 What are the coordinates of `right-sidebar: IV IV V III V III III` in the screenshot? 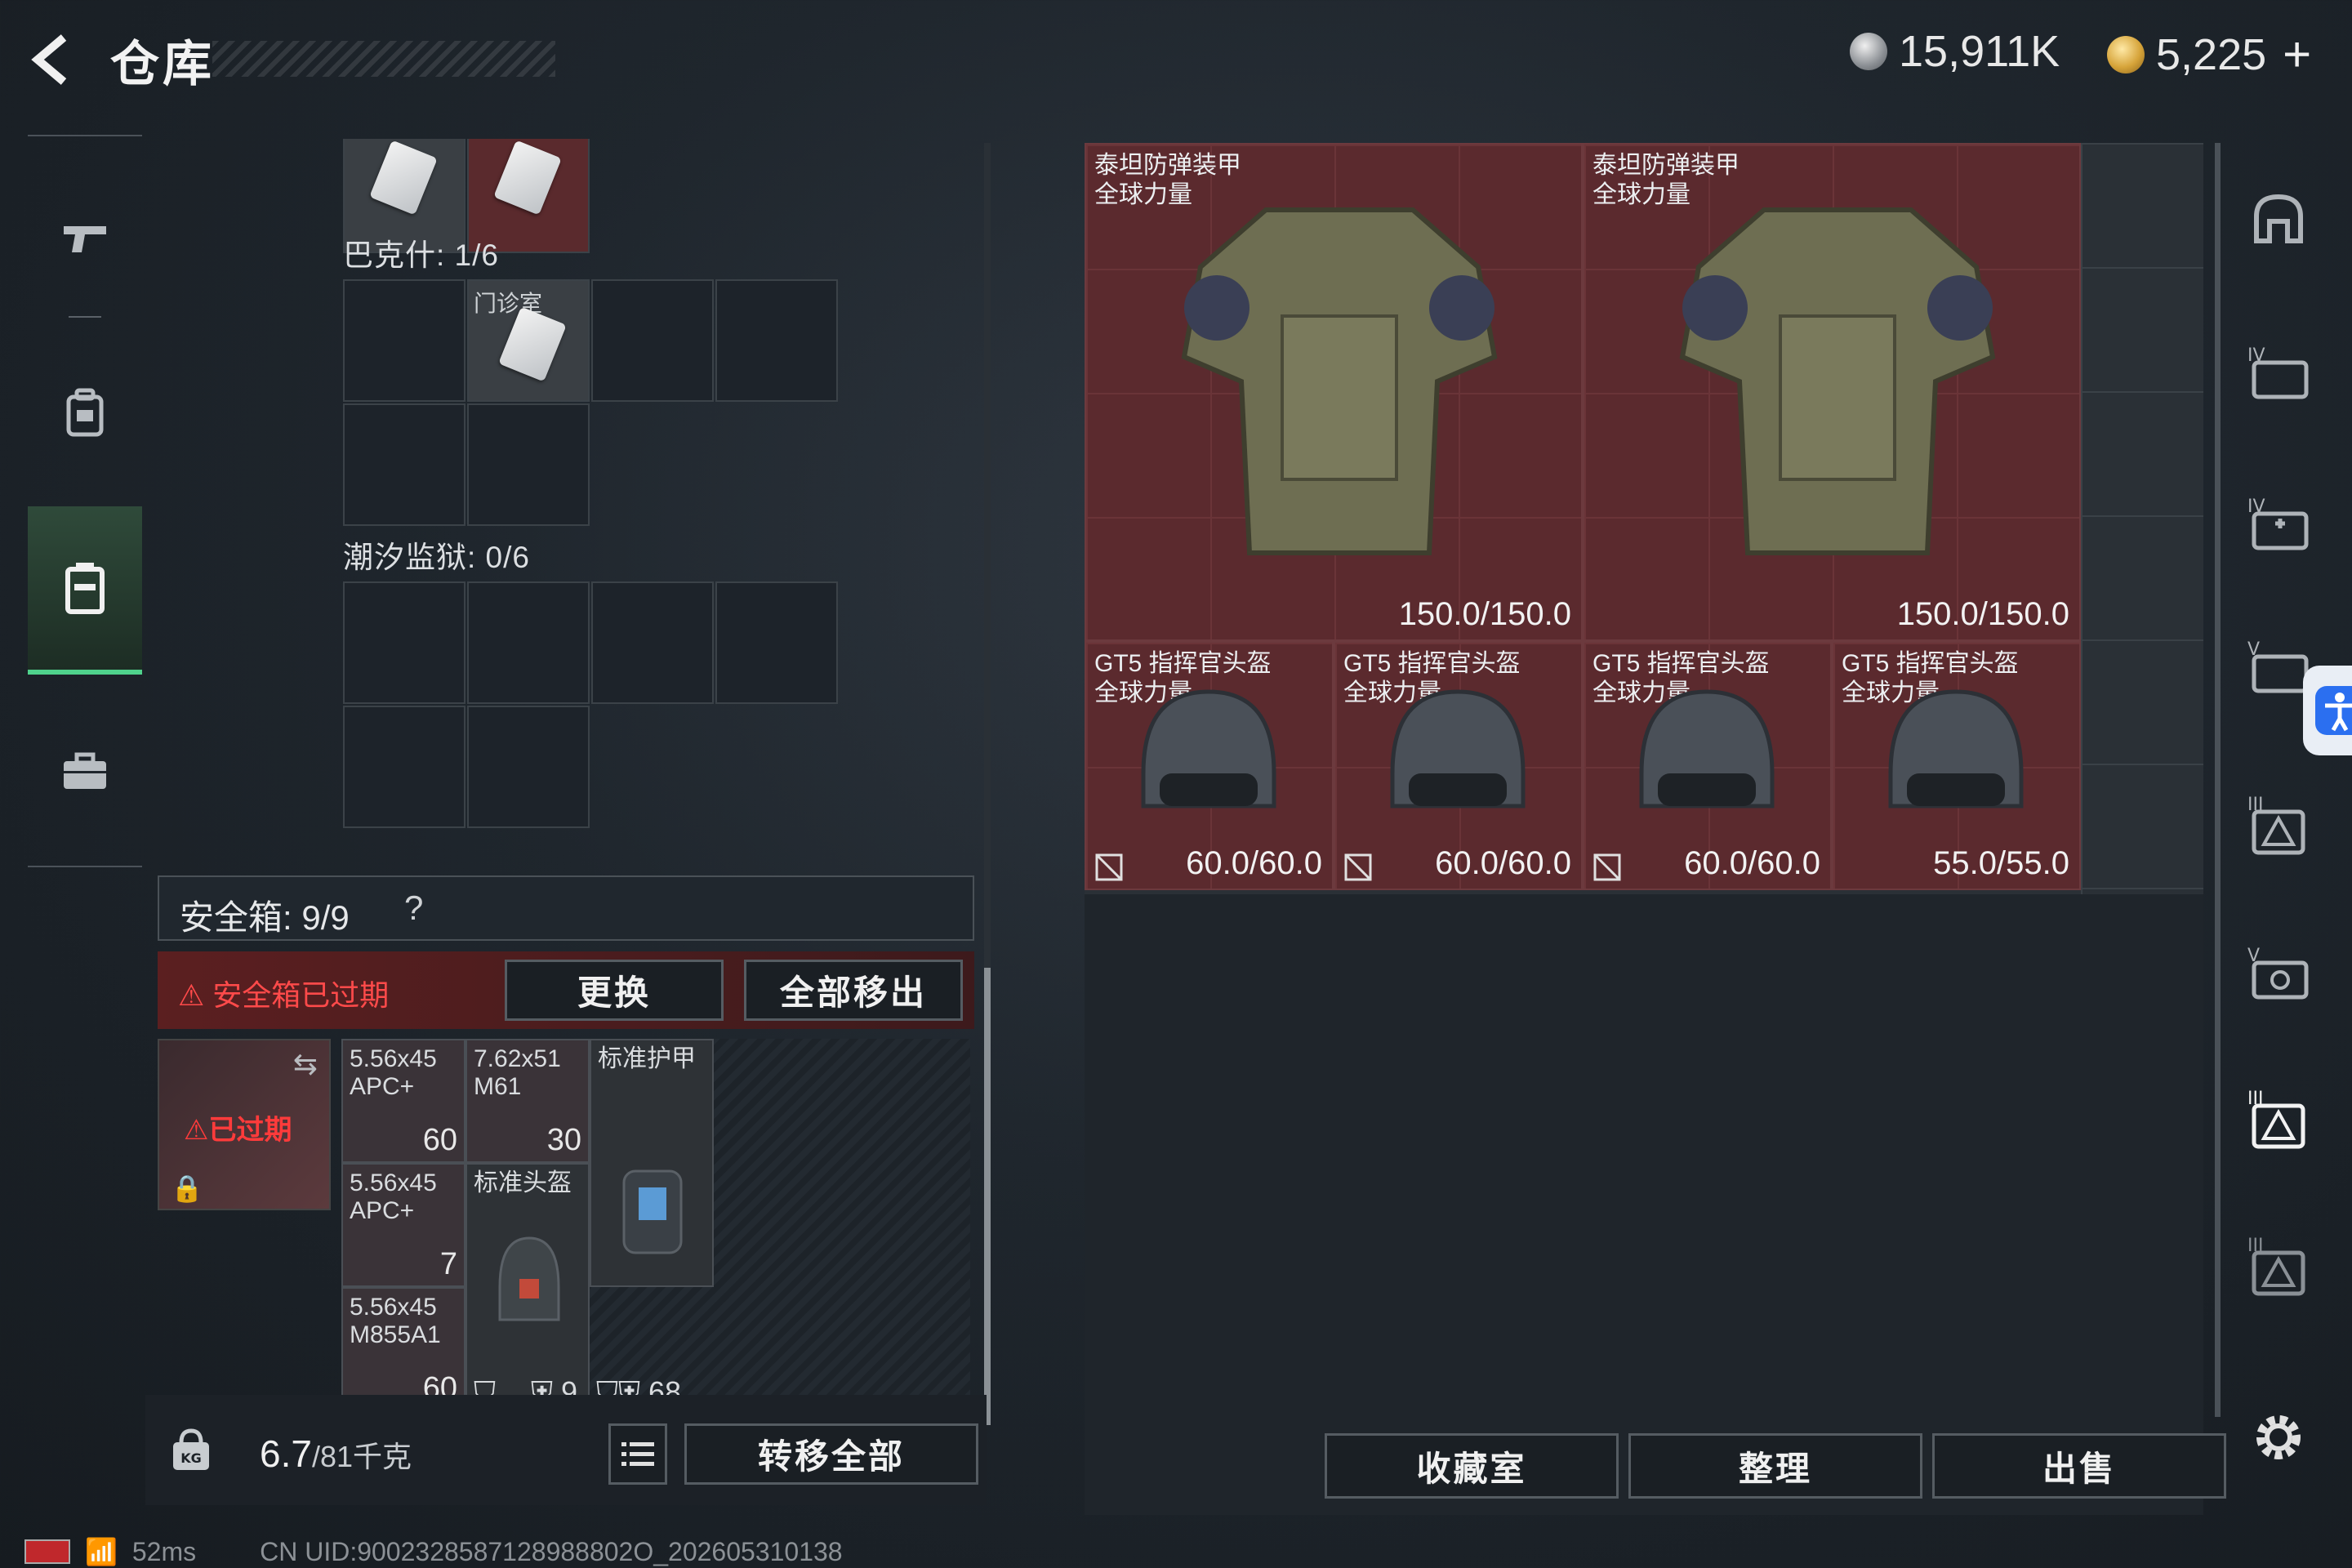 It's located at (2279, 816).